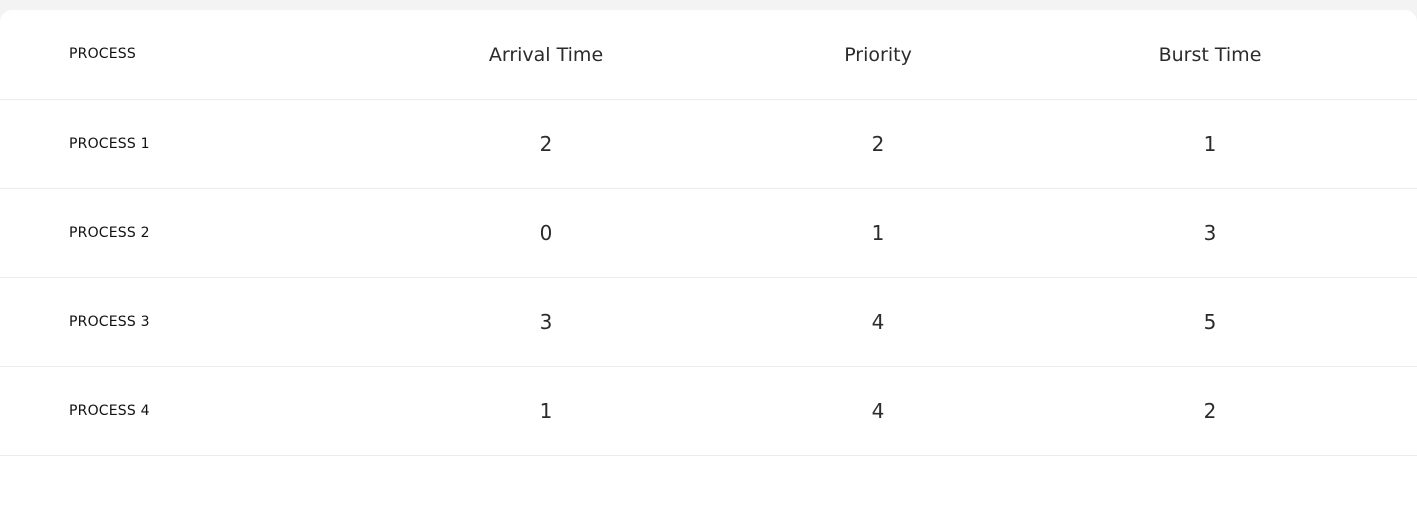  I want to click on header-arrival-time: Arrival Time, so click(546, 55).